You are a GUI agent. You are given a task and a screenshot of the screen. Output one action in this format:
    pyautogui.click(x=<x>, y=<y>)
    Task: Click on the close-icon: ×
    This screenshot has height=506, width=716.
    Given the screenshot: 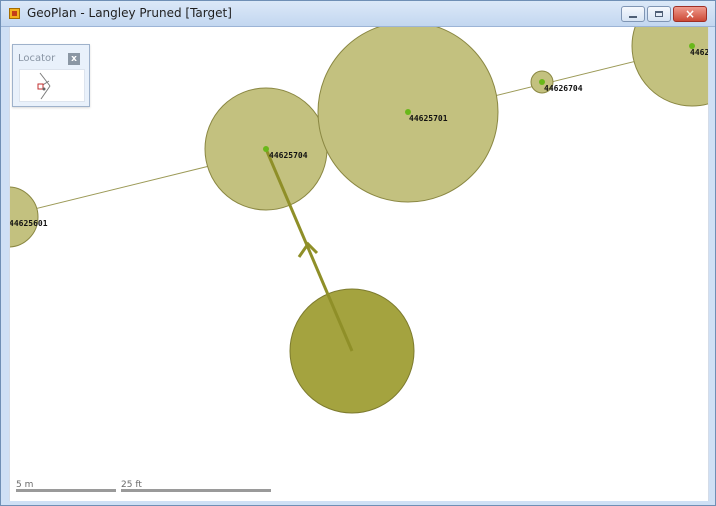 What is the action you would take?
    pyautogui.click(x=690, y=14)
    